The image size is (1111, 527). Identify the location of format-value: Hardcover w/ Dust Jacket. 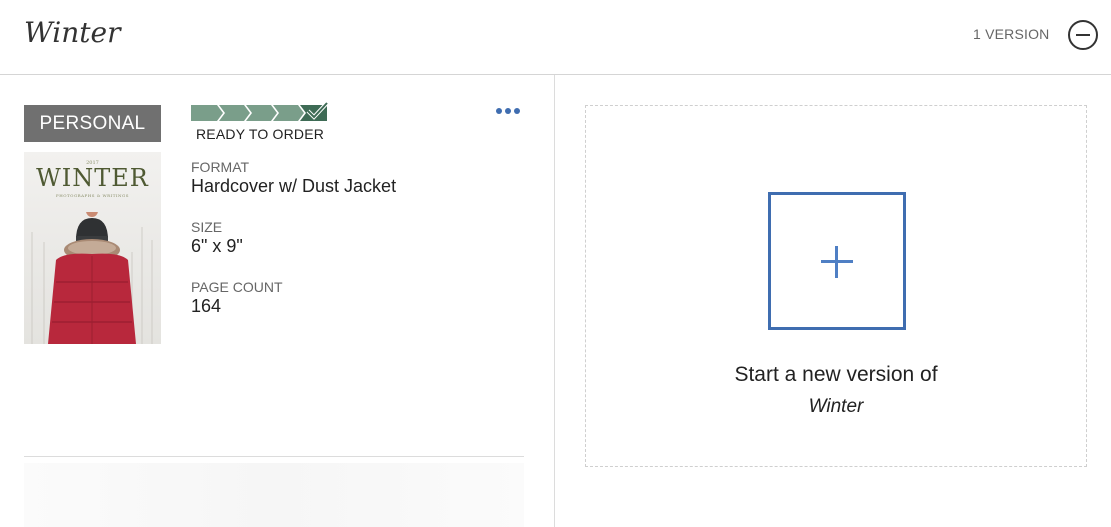
(294, 186).